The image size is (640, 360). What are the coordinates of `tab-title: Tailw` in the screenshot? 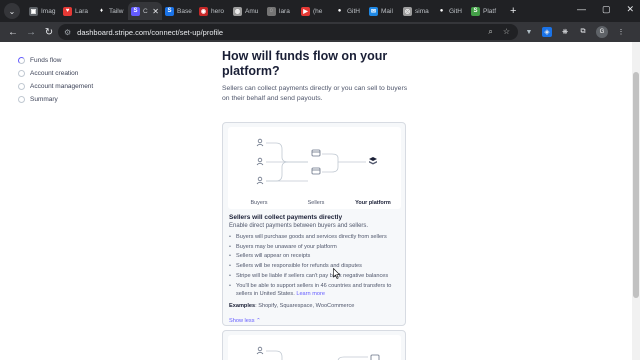 It's located at (116, 11).